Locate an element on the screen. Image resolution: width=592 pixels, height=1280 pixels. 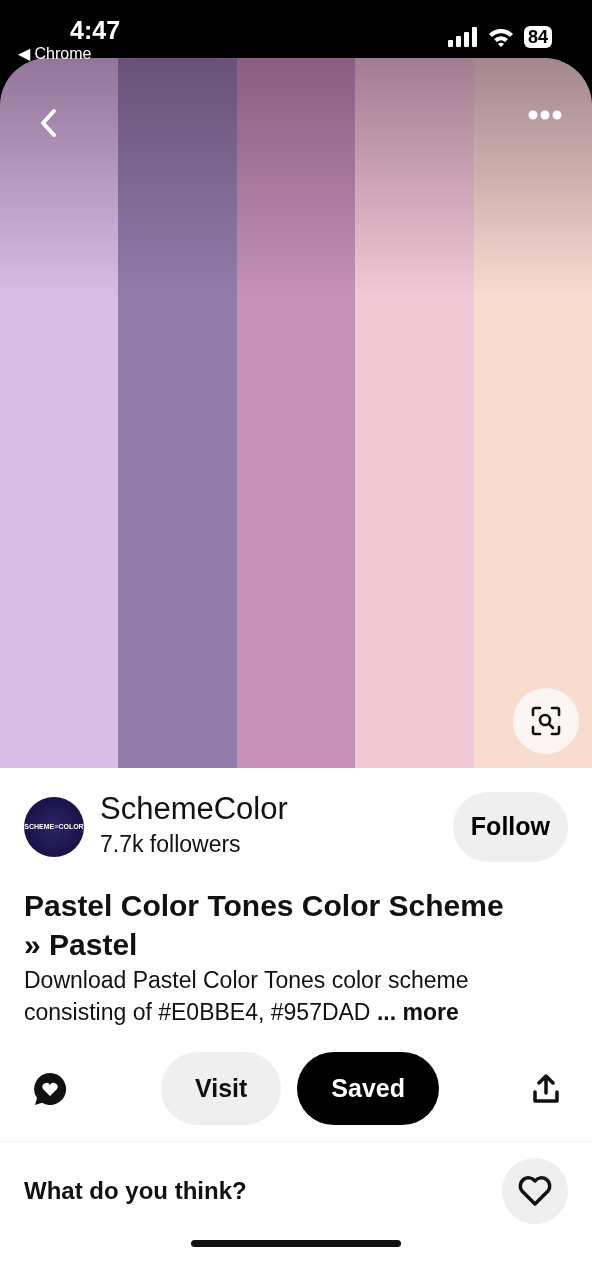
pin-description: Download Pastel Color Tones color scheme consisting of #E0BBE4, #957DAD ... more is located at coordinates (247, 996).